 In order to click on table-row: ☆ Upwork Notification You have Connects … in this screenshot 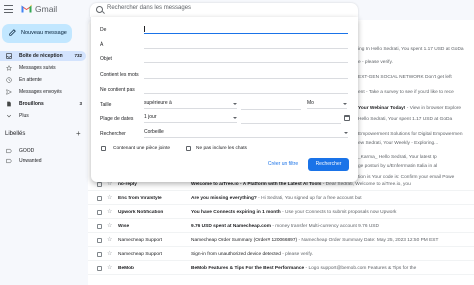, I will do `click(281, 212)`.